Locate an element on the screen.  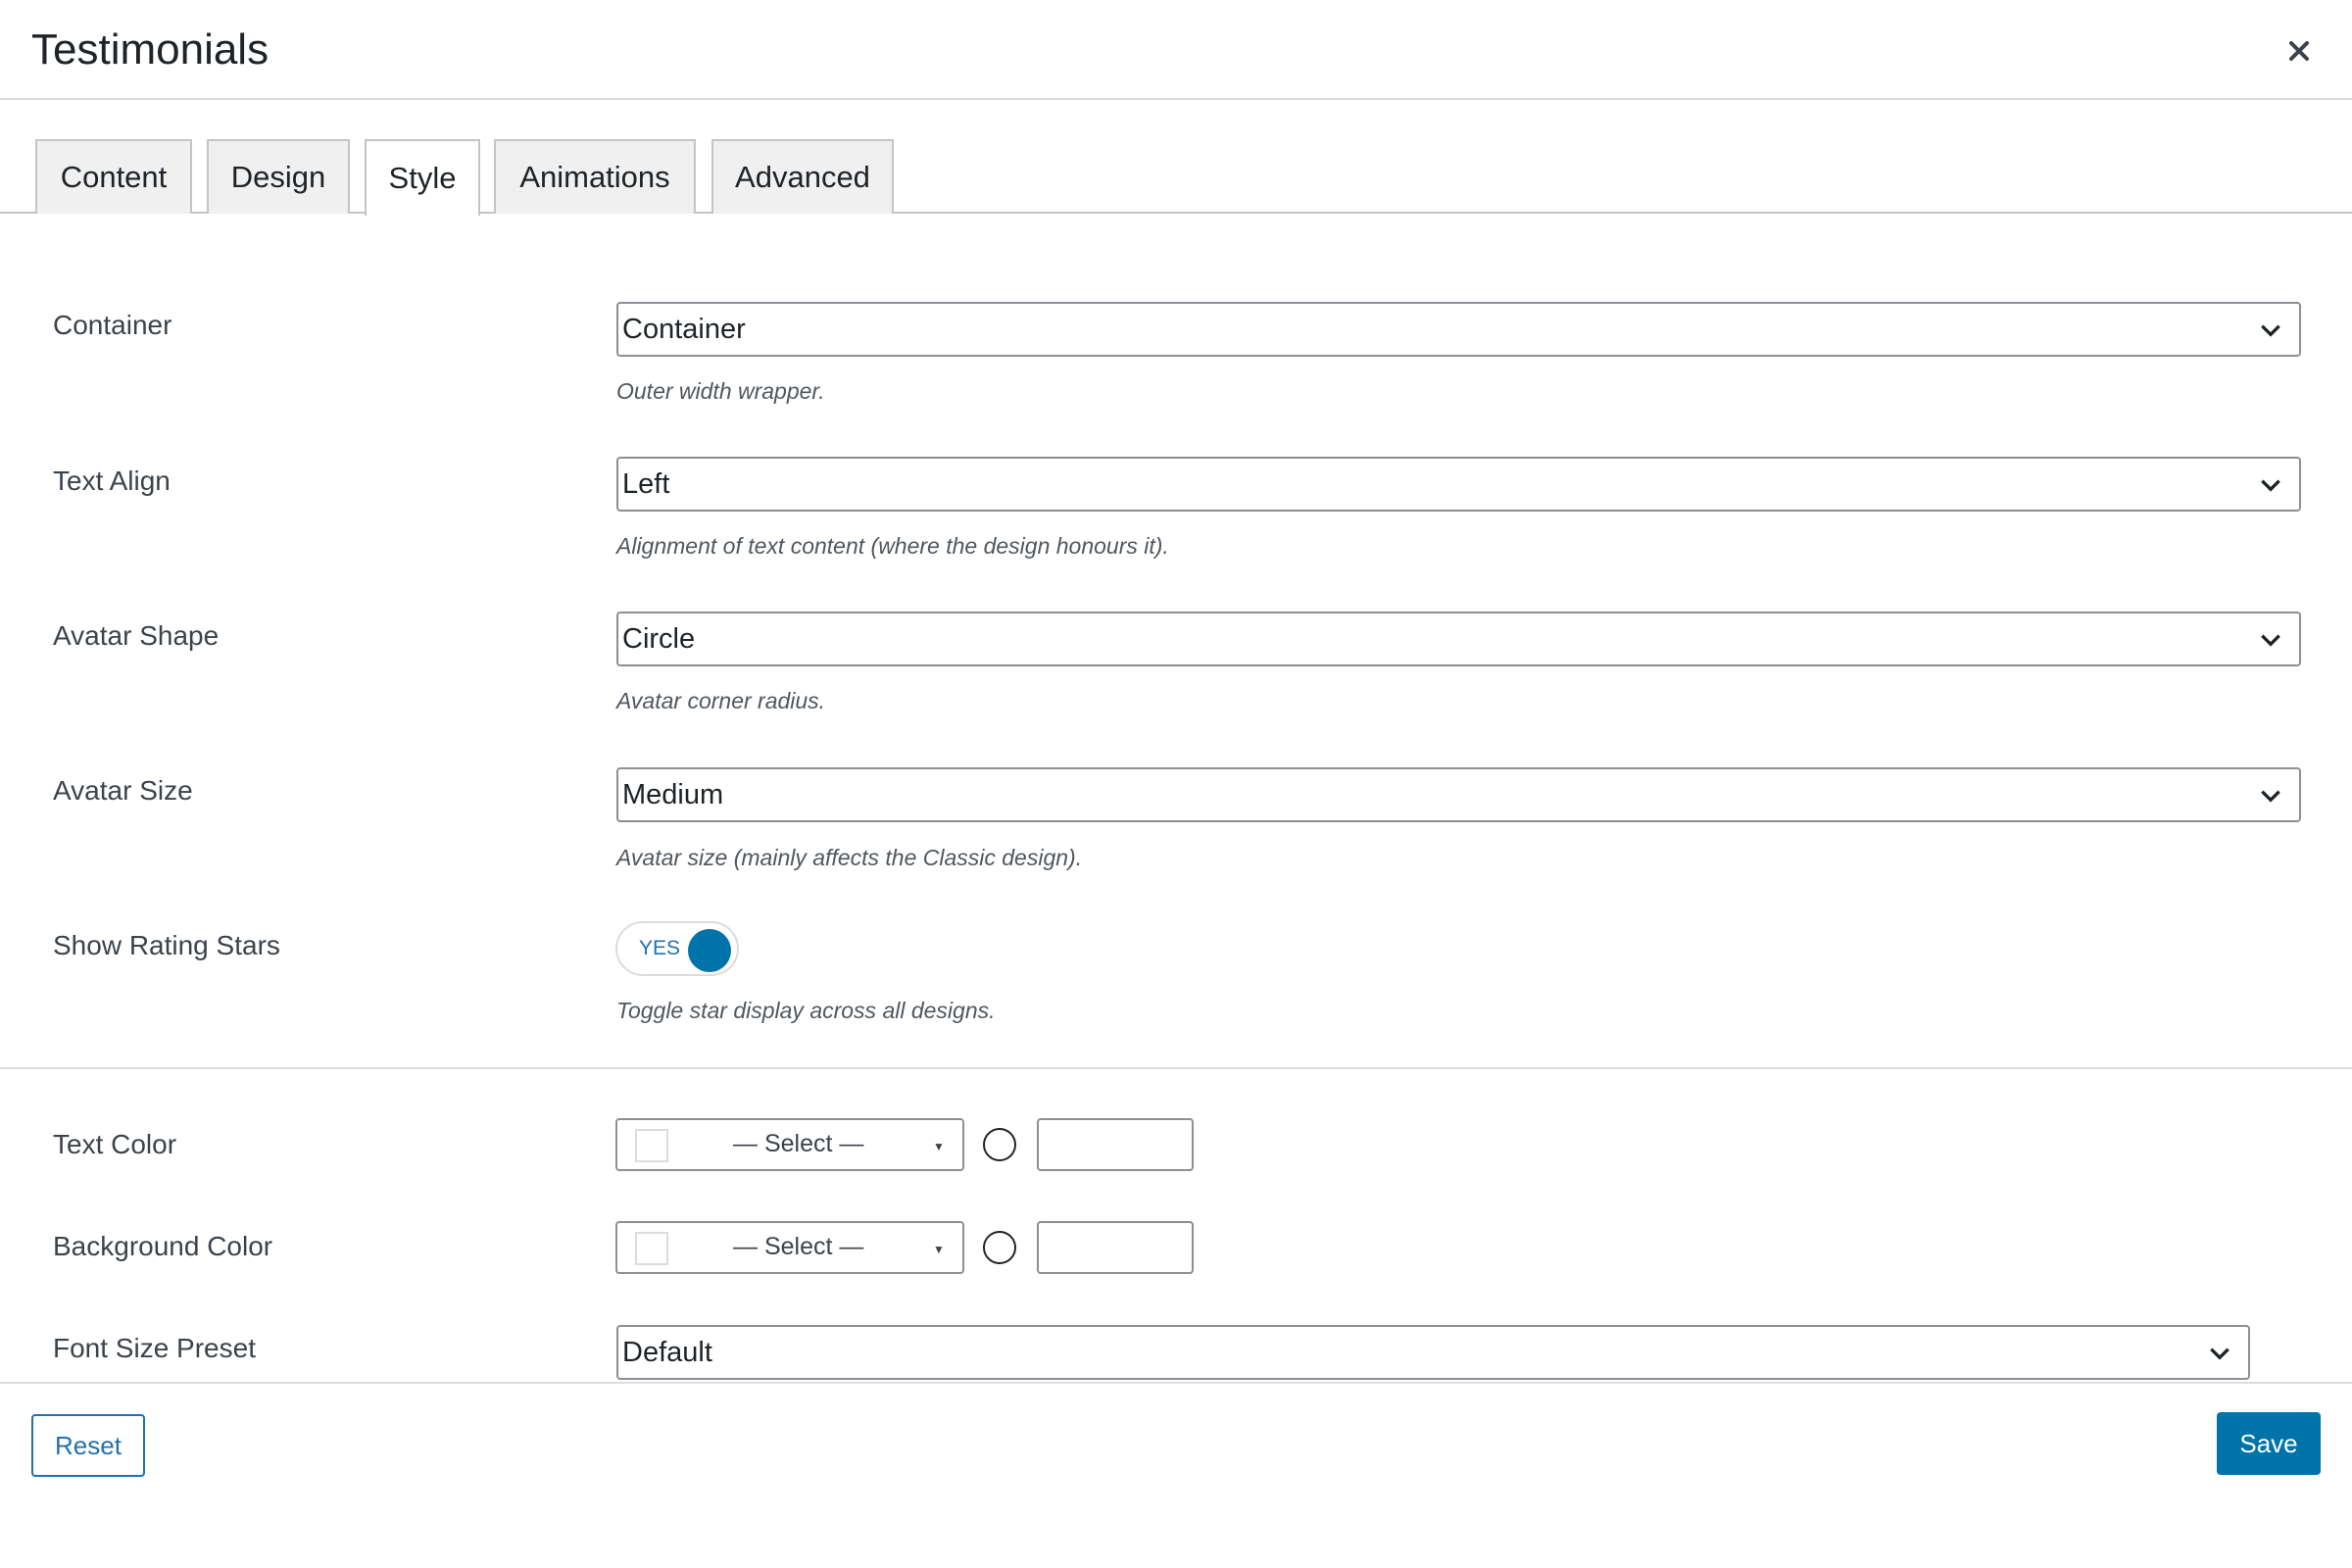
container-select-value: Container is located at coordinates (684, 329).